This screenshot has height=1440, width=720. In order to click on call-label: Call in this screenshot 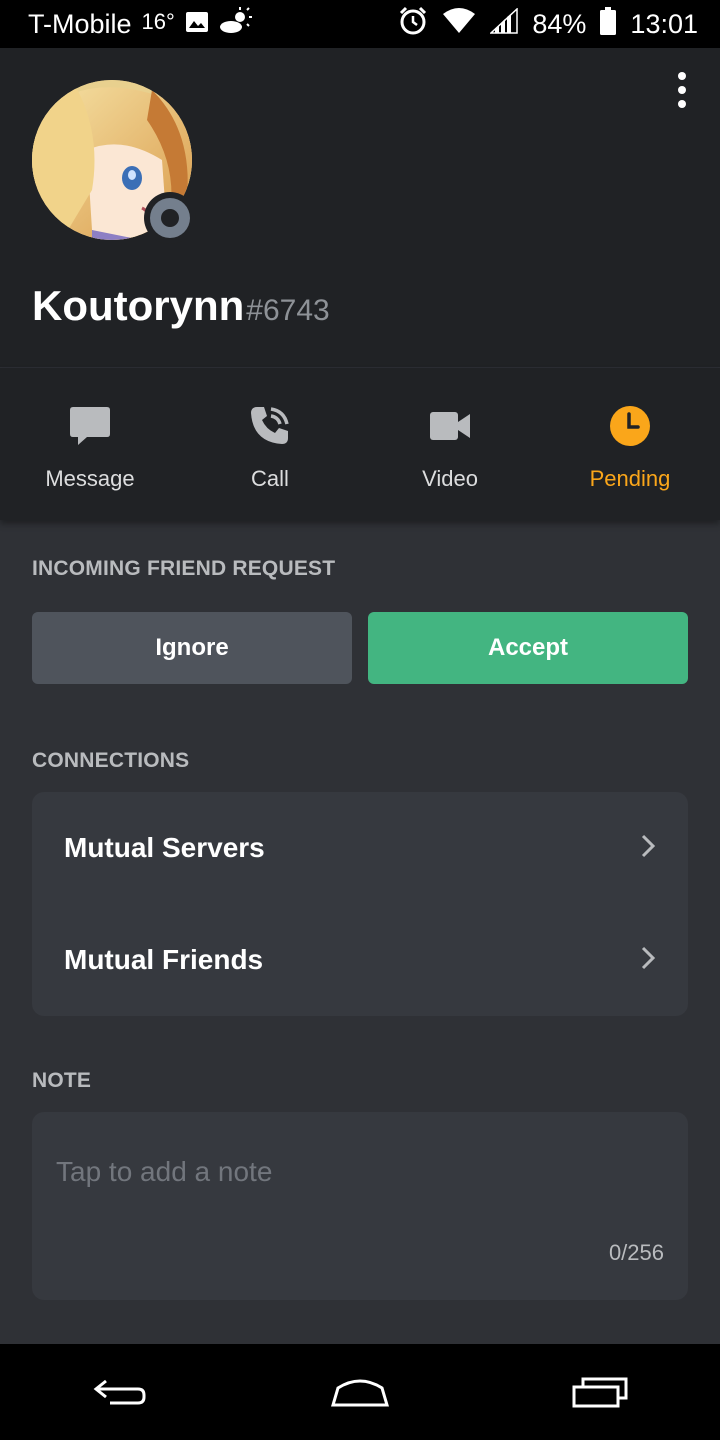, I will do `click(270, 478)`.